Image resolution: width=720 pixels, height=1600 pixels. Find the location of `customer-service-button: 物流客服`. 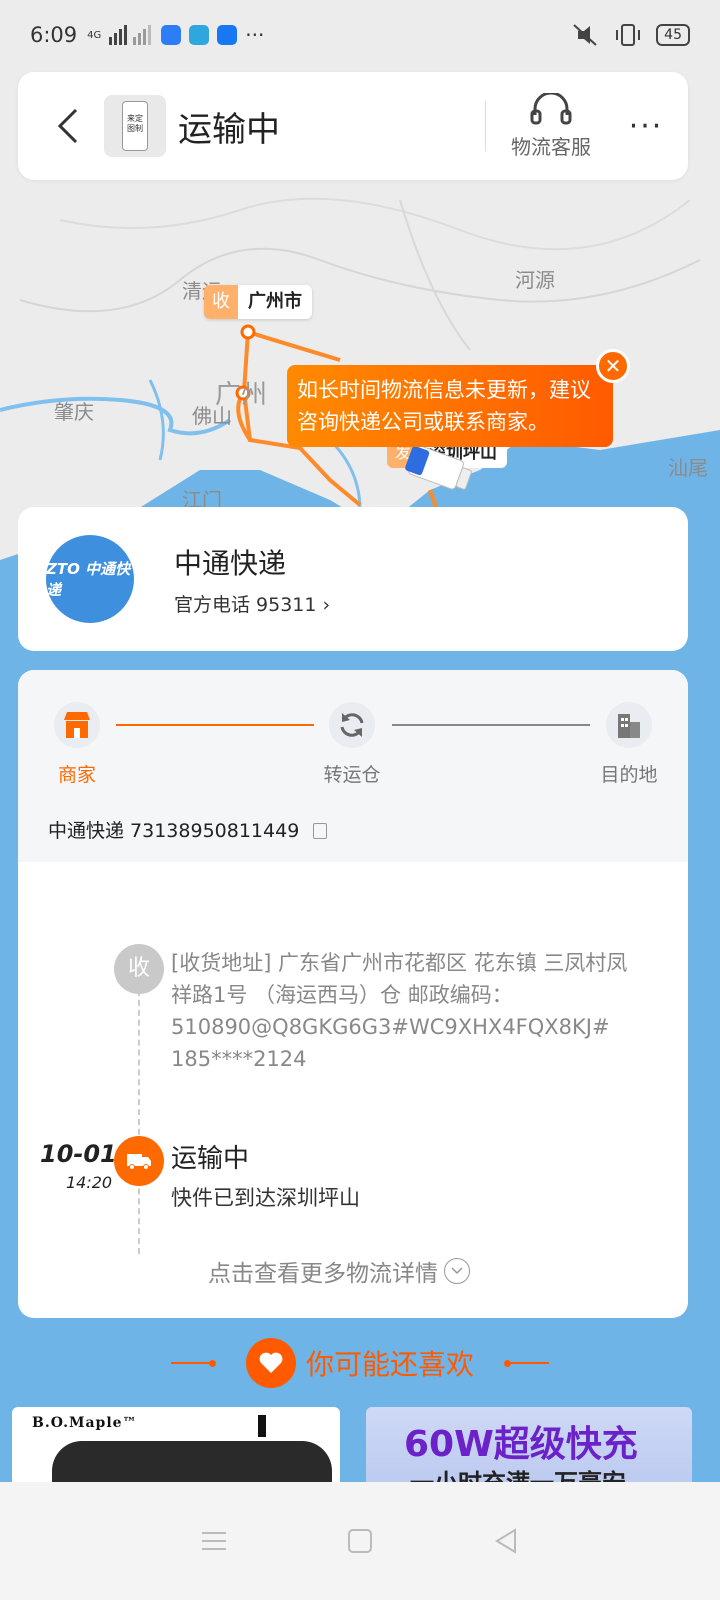

customer-service-button: 物流客服 is located at coordinates (551, 126).